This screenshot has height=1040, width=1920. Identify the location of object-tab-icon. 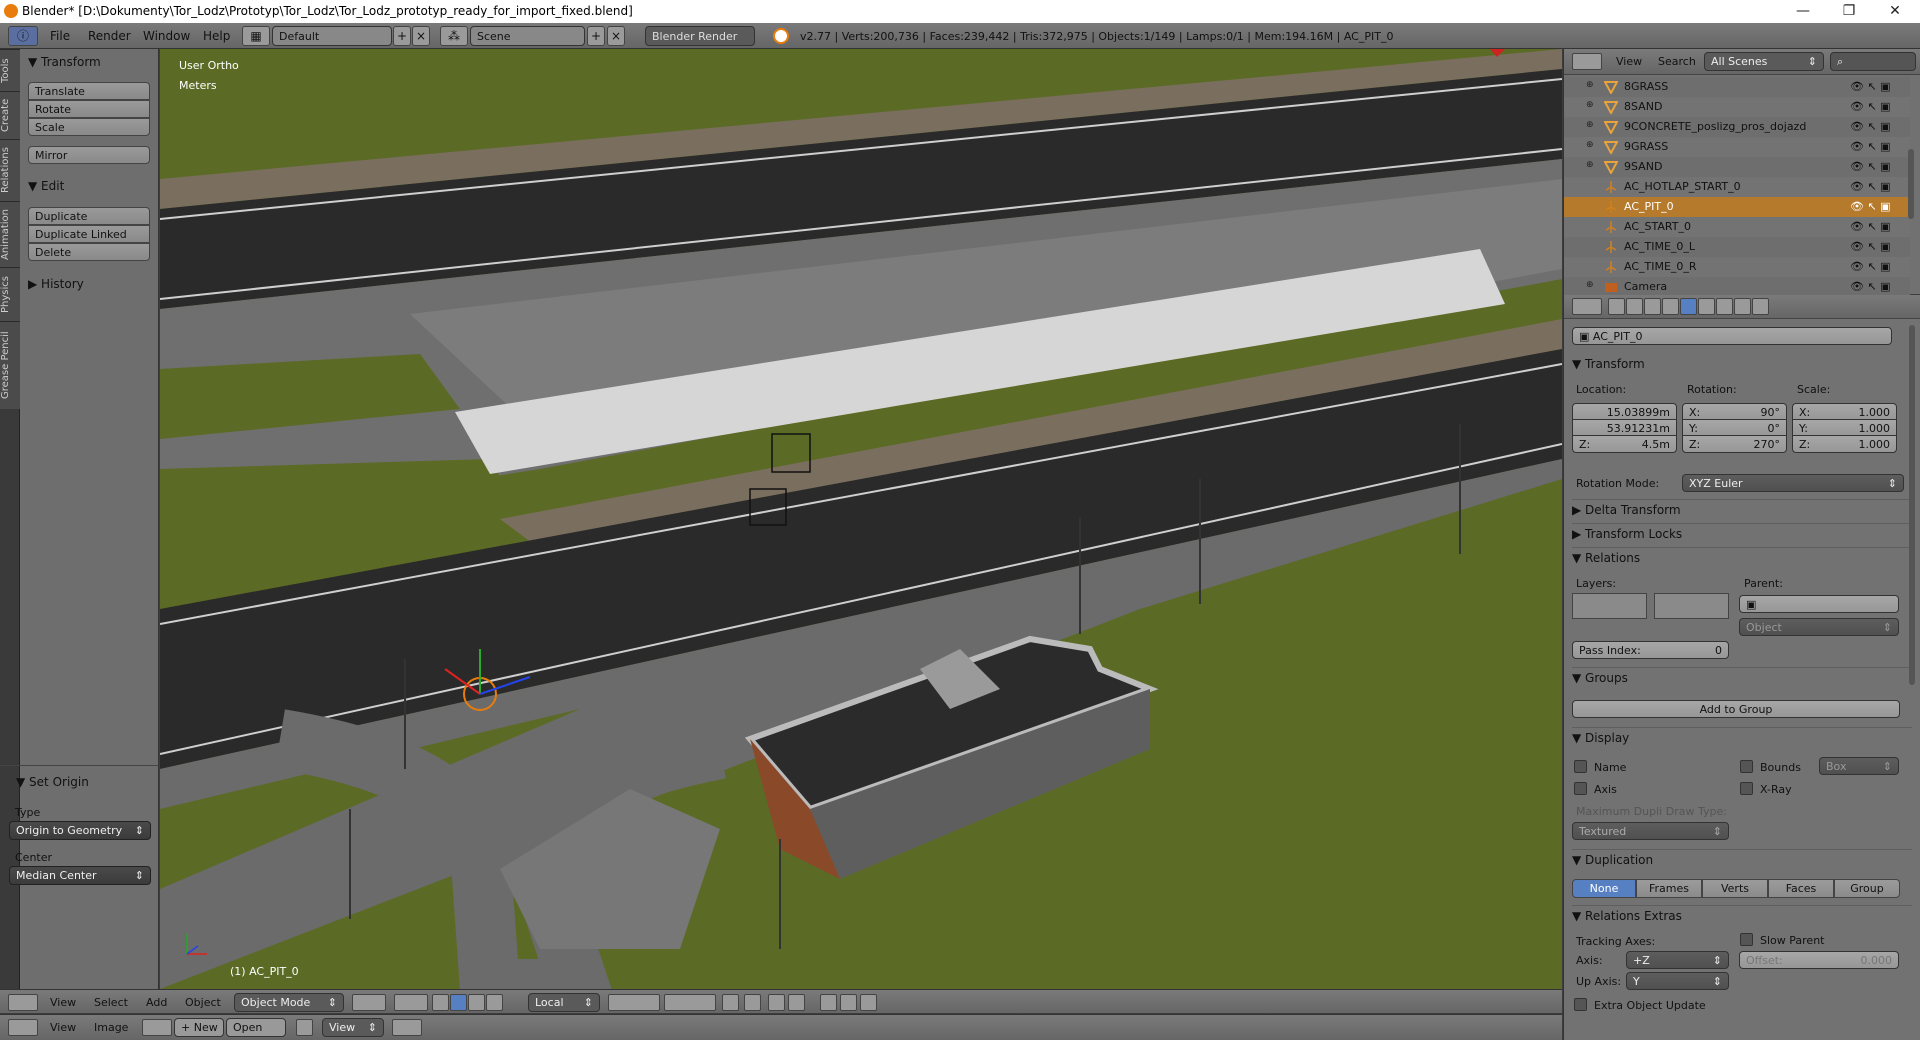
(1688, 306).